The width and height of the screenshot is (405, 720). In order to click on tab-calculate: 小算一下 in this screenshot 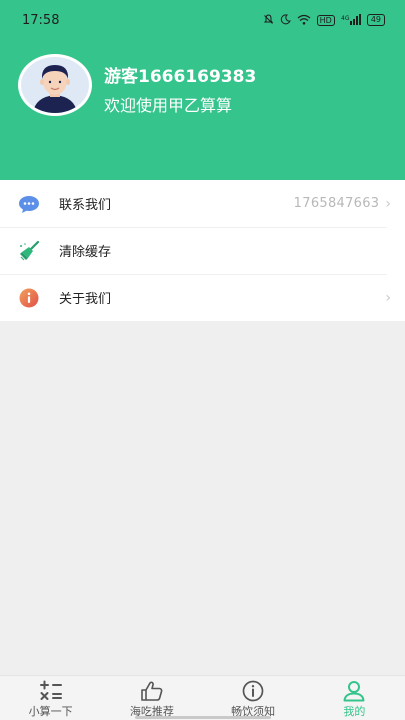, I will do `click(50, 698)`.